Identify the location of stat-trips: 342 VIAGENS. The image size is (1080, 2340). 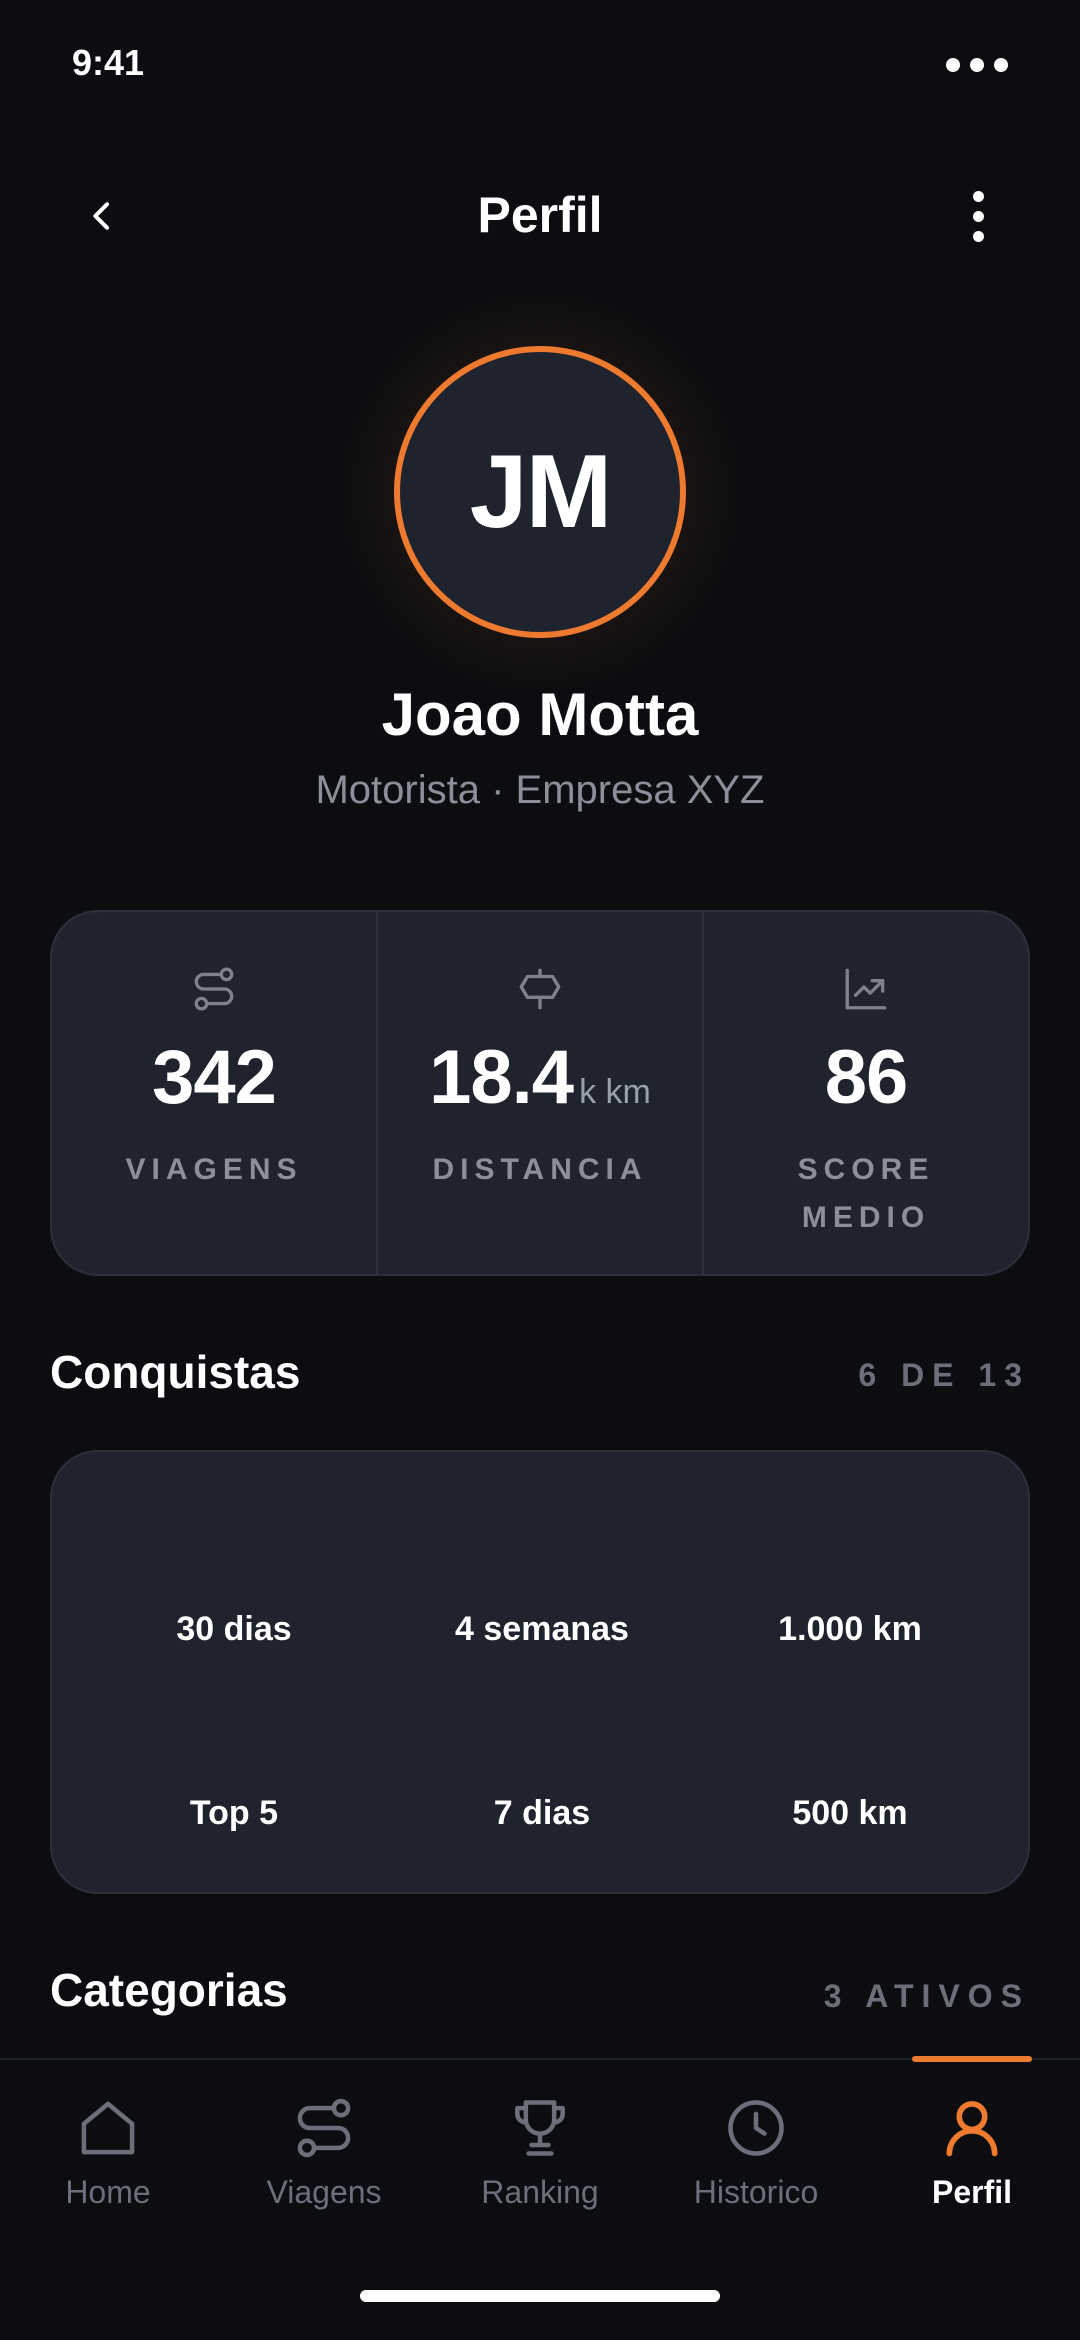
(214, 1093).